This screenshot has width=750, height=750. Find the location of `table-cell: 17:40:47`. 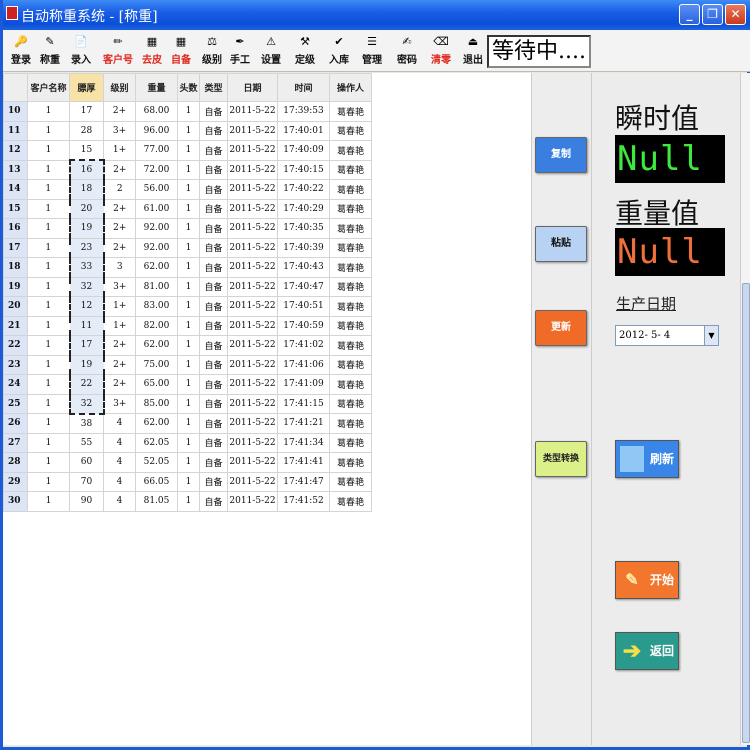

table-cell: 17:40:47 is located at coordinates (303, 286).